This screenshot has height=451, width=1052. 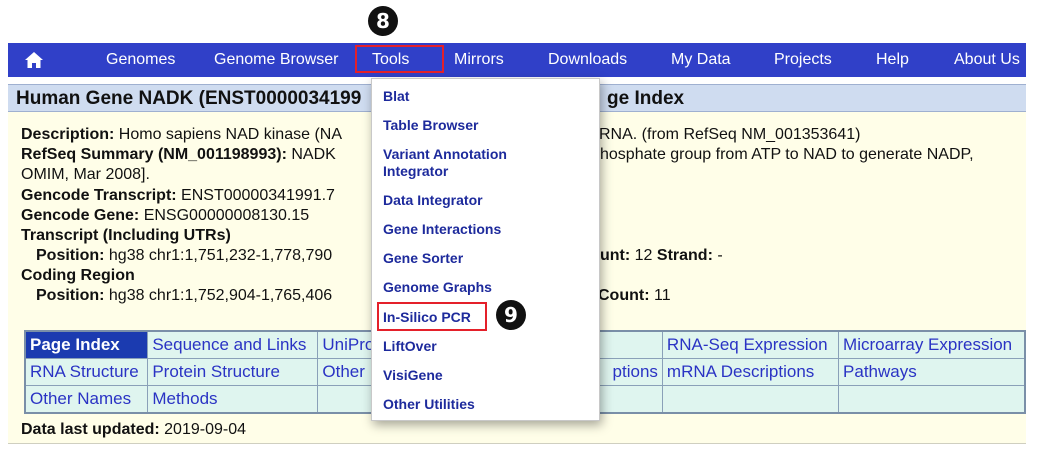 What do you see at coordinates (189, 98) in the screenshot?
I see `page-title: Human Gene NADK (ENST0000034199` at bounding box center [189, 98].